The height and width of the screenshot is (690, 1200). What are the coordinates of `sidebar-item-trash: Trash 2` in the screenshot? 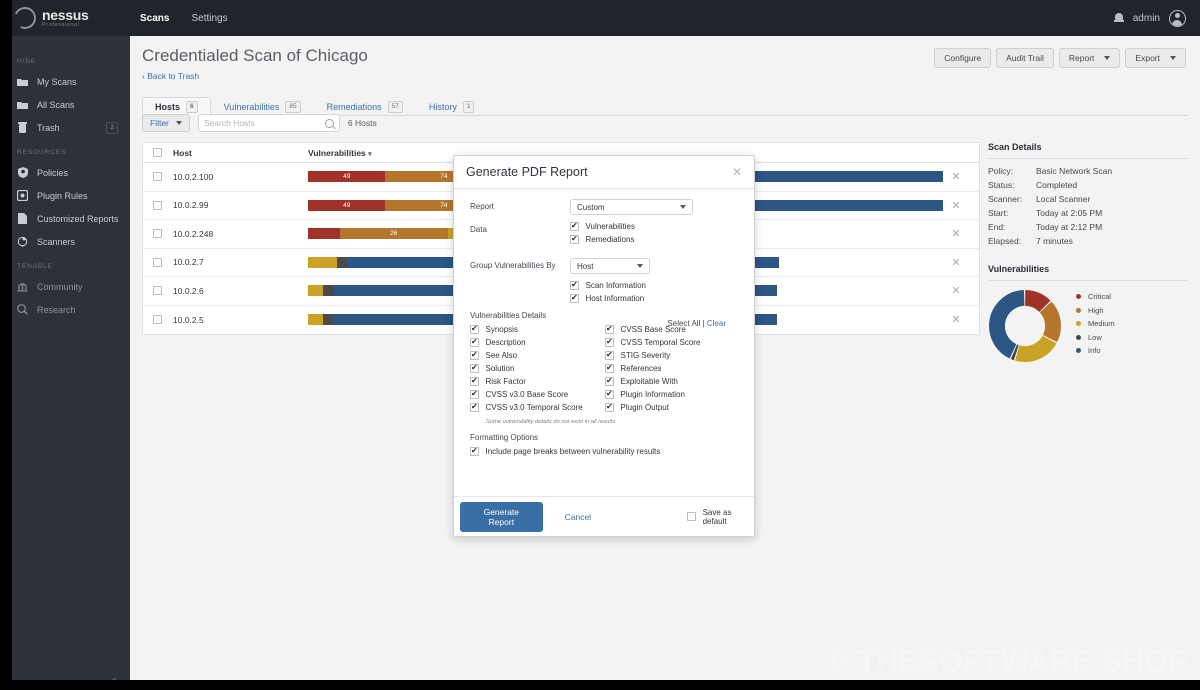 It's located at (65, 127).